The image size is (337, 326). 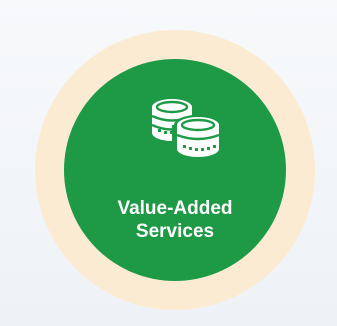 I want to click on coins-icon, so click(x=186, y=129).